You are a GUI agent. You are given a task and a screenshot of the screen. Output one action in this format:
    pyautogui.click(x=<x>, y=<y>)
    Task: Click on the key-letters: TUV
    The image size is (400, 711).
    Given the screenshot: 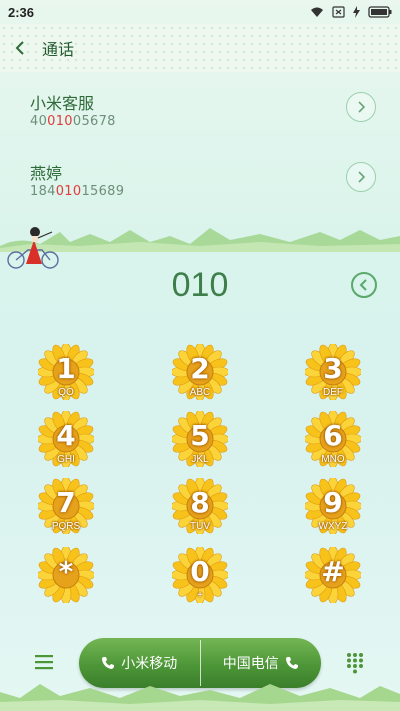 What is the action you would take?
    pyautogui.click(x=200, y=526)
    